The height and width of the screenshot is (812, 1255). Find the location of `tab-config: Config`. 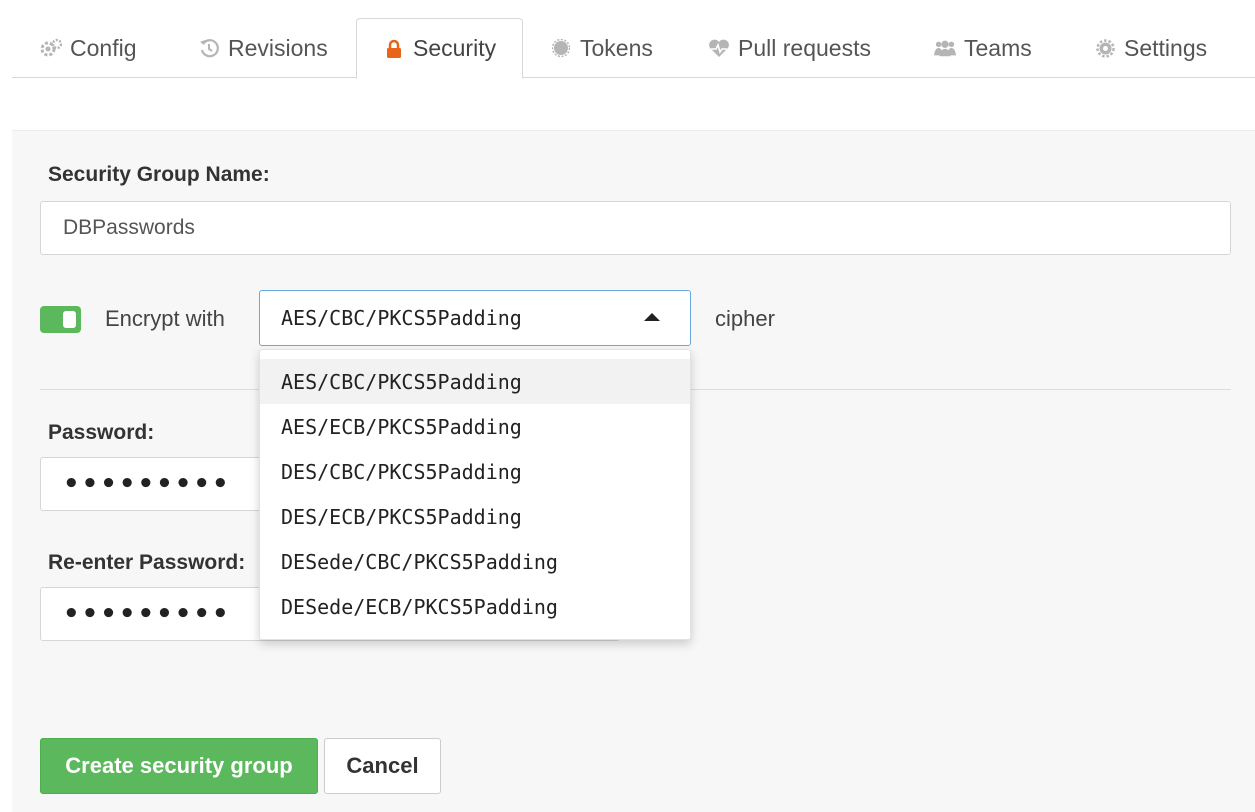

tab-config: Config is located at coordinates (88, 48).